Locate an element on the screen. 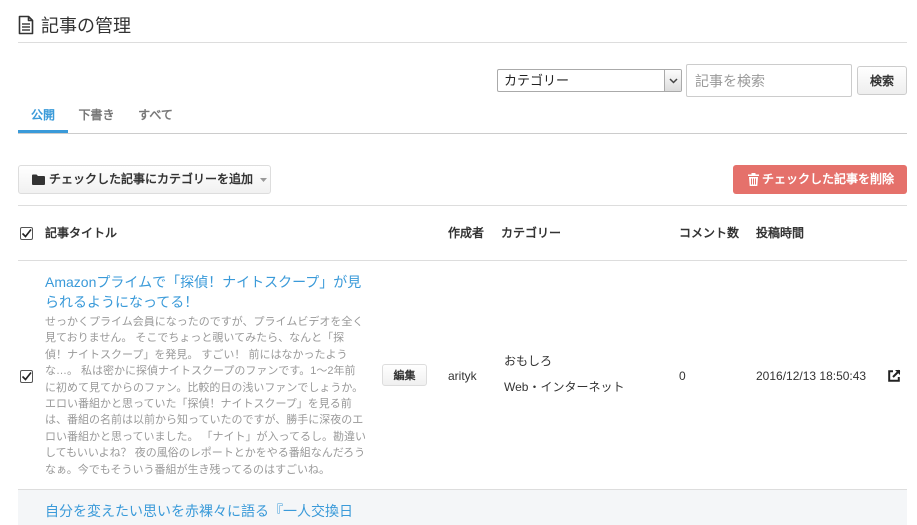 This screenshot has height=525, width=917. column-header-title: 記事タイトル is located at coordinates (81, 233).